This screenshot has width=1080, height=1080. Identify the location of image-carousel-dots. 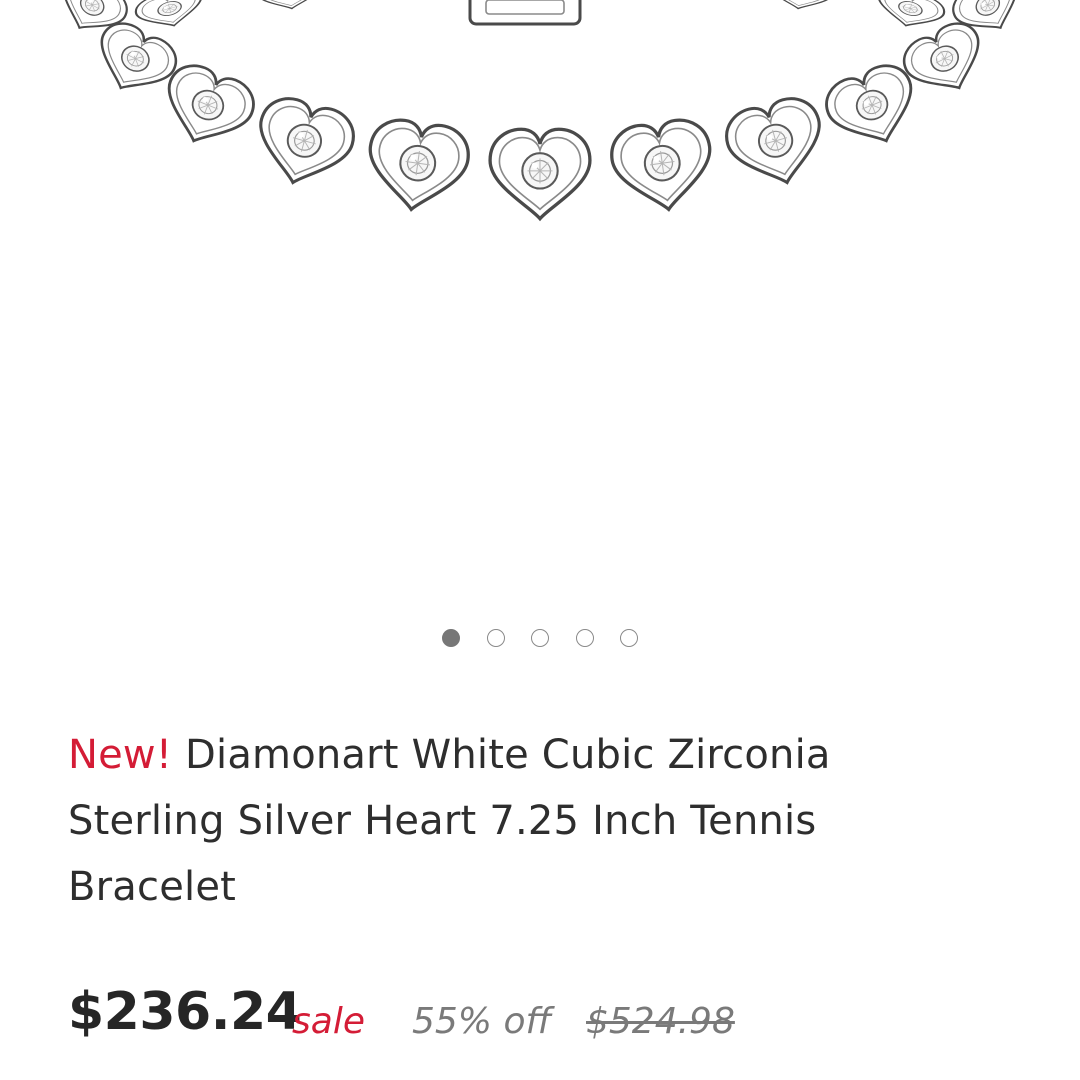
(540, 640).